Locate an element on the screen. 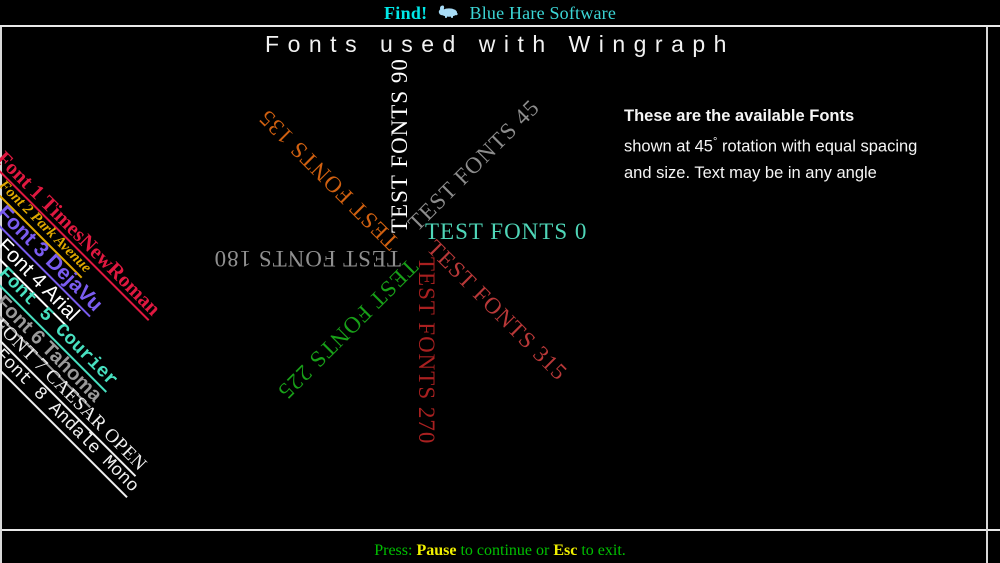 The width and height of the screenshot is (1000, 563). prompt-mid-label: to continue or is located at coordinates (505, 550).